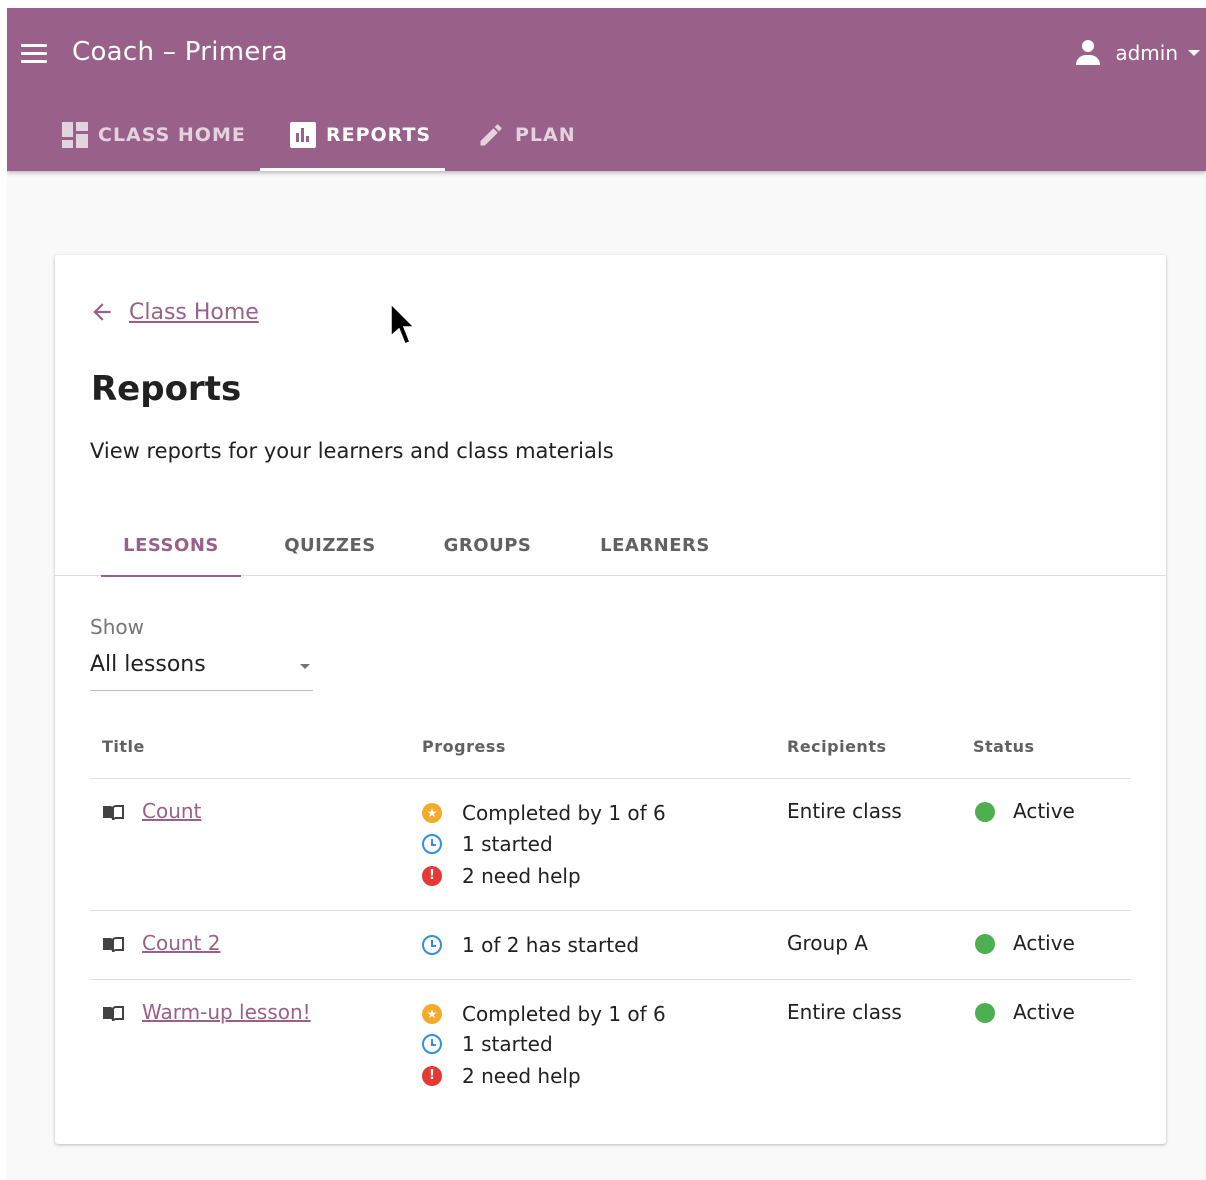  I want to click on lesson-title-link: Warm-up lesson!, so click(226, 1012).